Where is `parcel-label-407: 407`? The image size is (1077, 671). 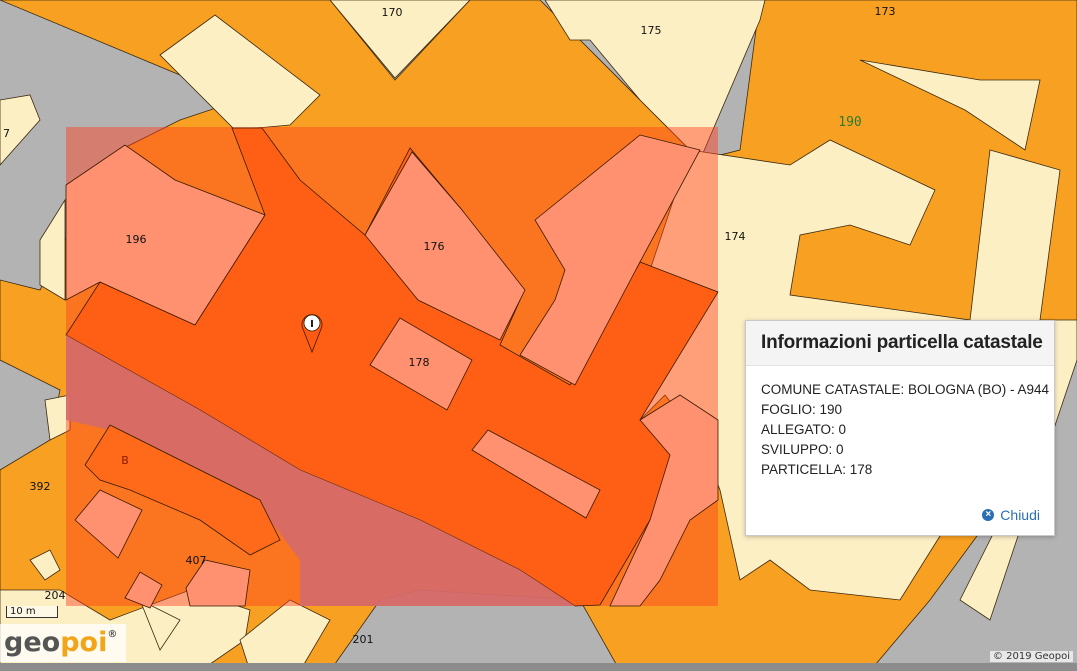 parcel-label-407: 407 is located at coordinates (196, 560).